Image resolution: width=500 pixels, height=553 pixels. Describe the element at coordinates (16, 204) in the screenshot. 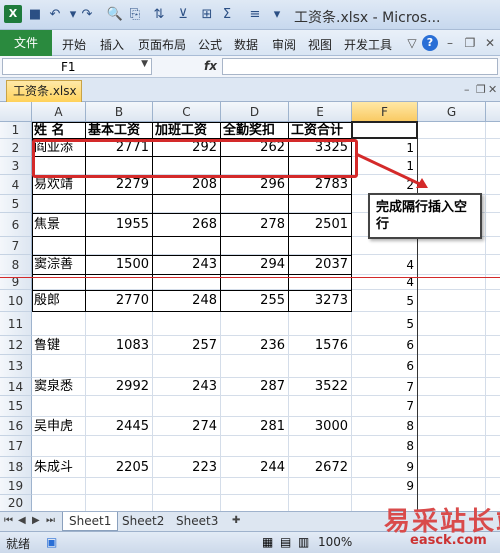

I see `row-header: 5` at that location.